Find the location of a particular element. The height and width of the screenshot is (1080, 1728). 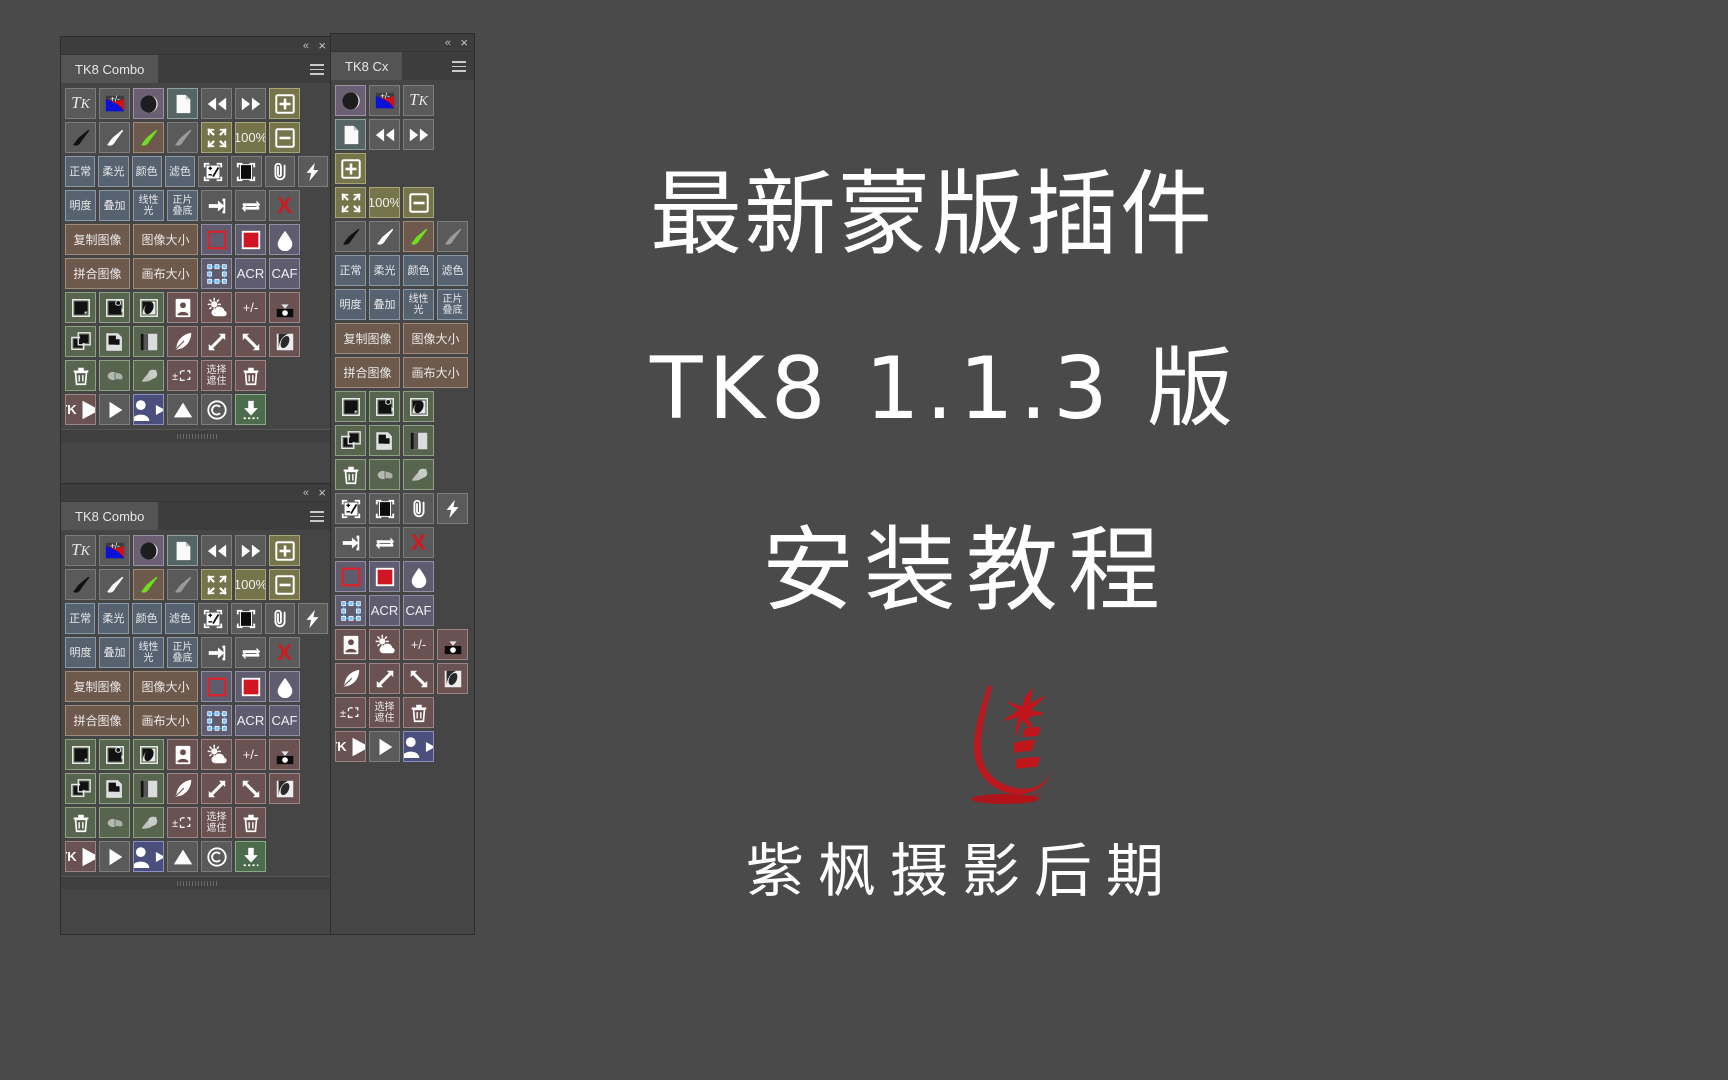

image-size-button: 图像大小 is located at coordinates (435, 338).